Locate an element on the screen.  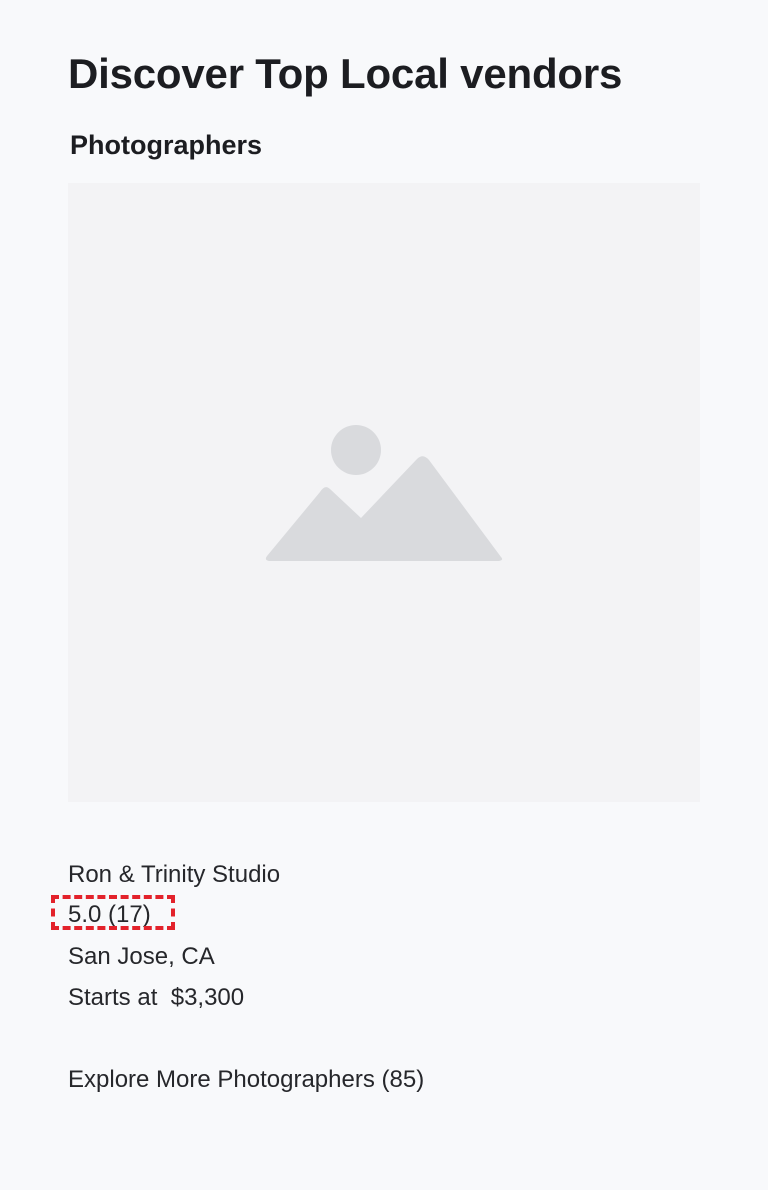
explore-more-photographers-link: Explore More Photographers (85) is located at coordinates (246, 1080).